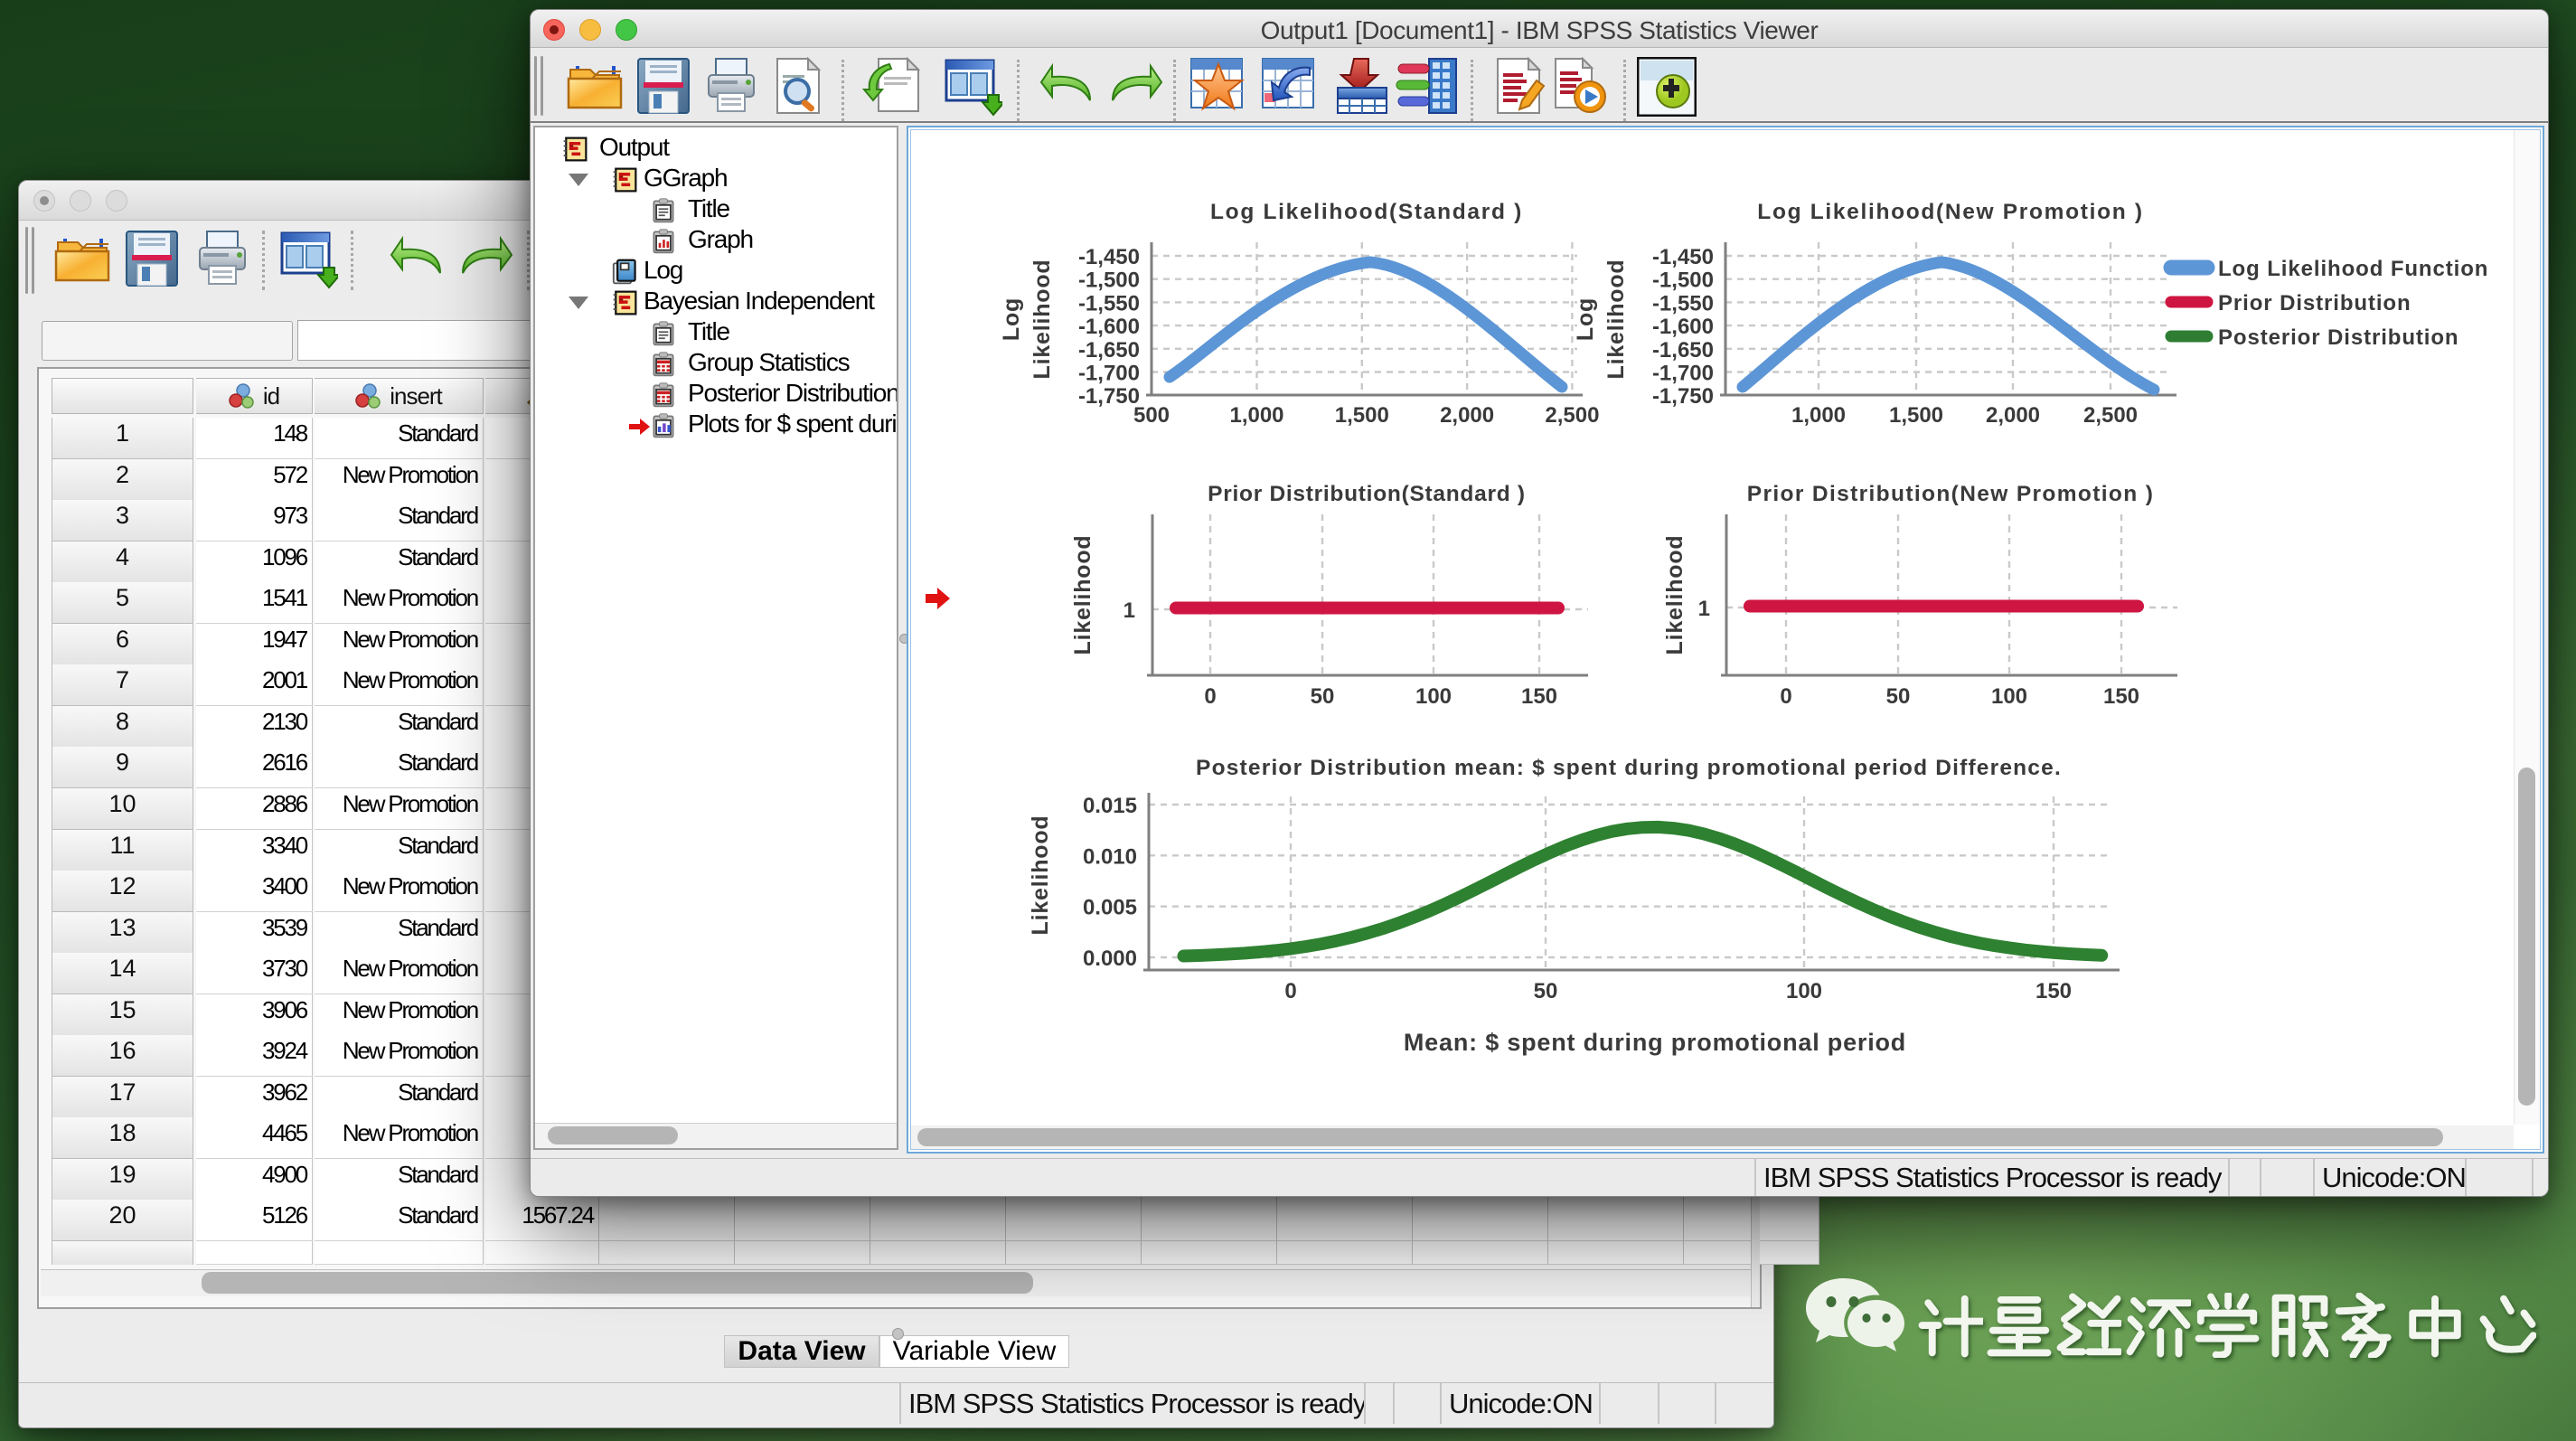 The height and width of the screenshot is (1441, 2576). I want to click on svg-text: Log Likelihood Function, so click(2353, 269).